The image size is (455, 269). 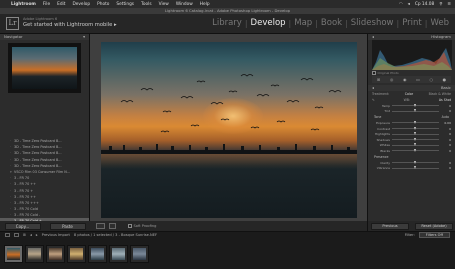 What do you see at coordinates (184, 4) in the screenshot?
I see `menu-window: Window` at bounding box center [184, 4].